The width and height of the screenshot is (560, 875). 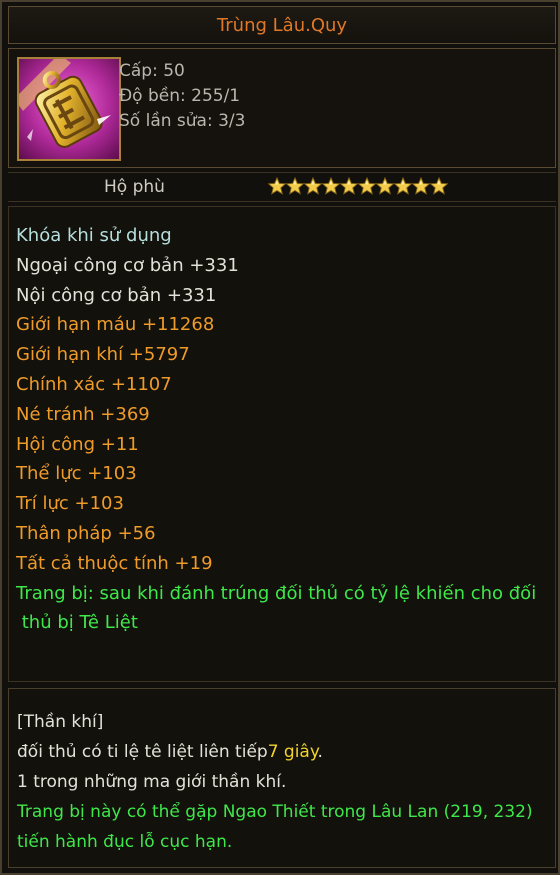 I want to click on attribute-line: Giới hạn khí +5797, so click(x=103, y=355).